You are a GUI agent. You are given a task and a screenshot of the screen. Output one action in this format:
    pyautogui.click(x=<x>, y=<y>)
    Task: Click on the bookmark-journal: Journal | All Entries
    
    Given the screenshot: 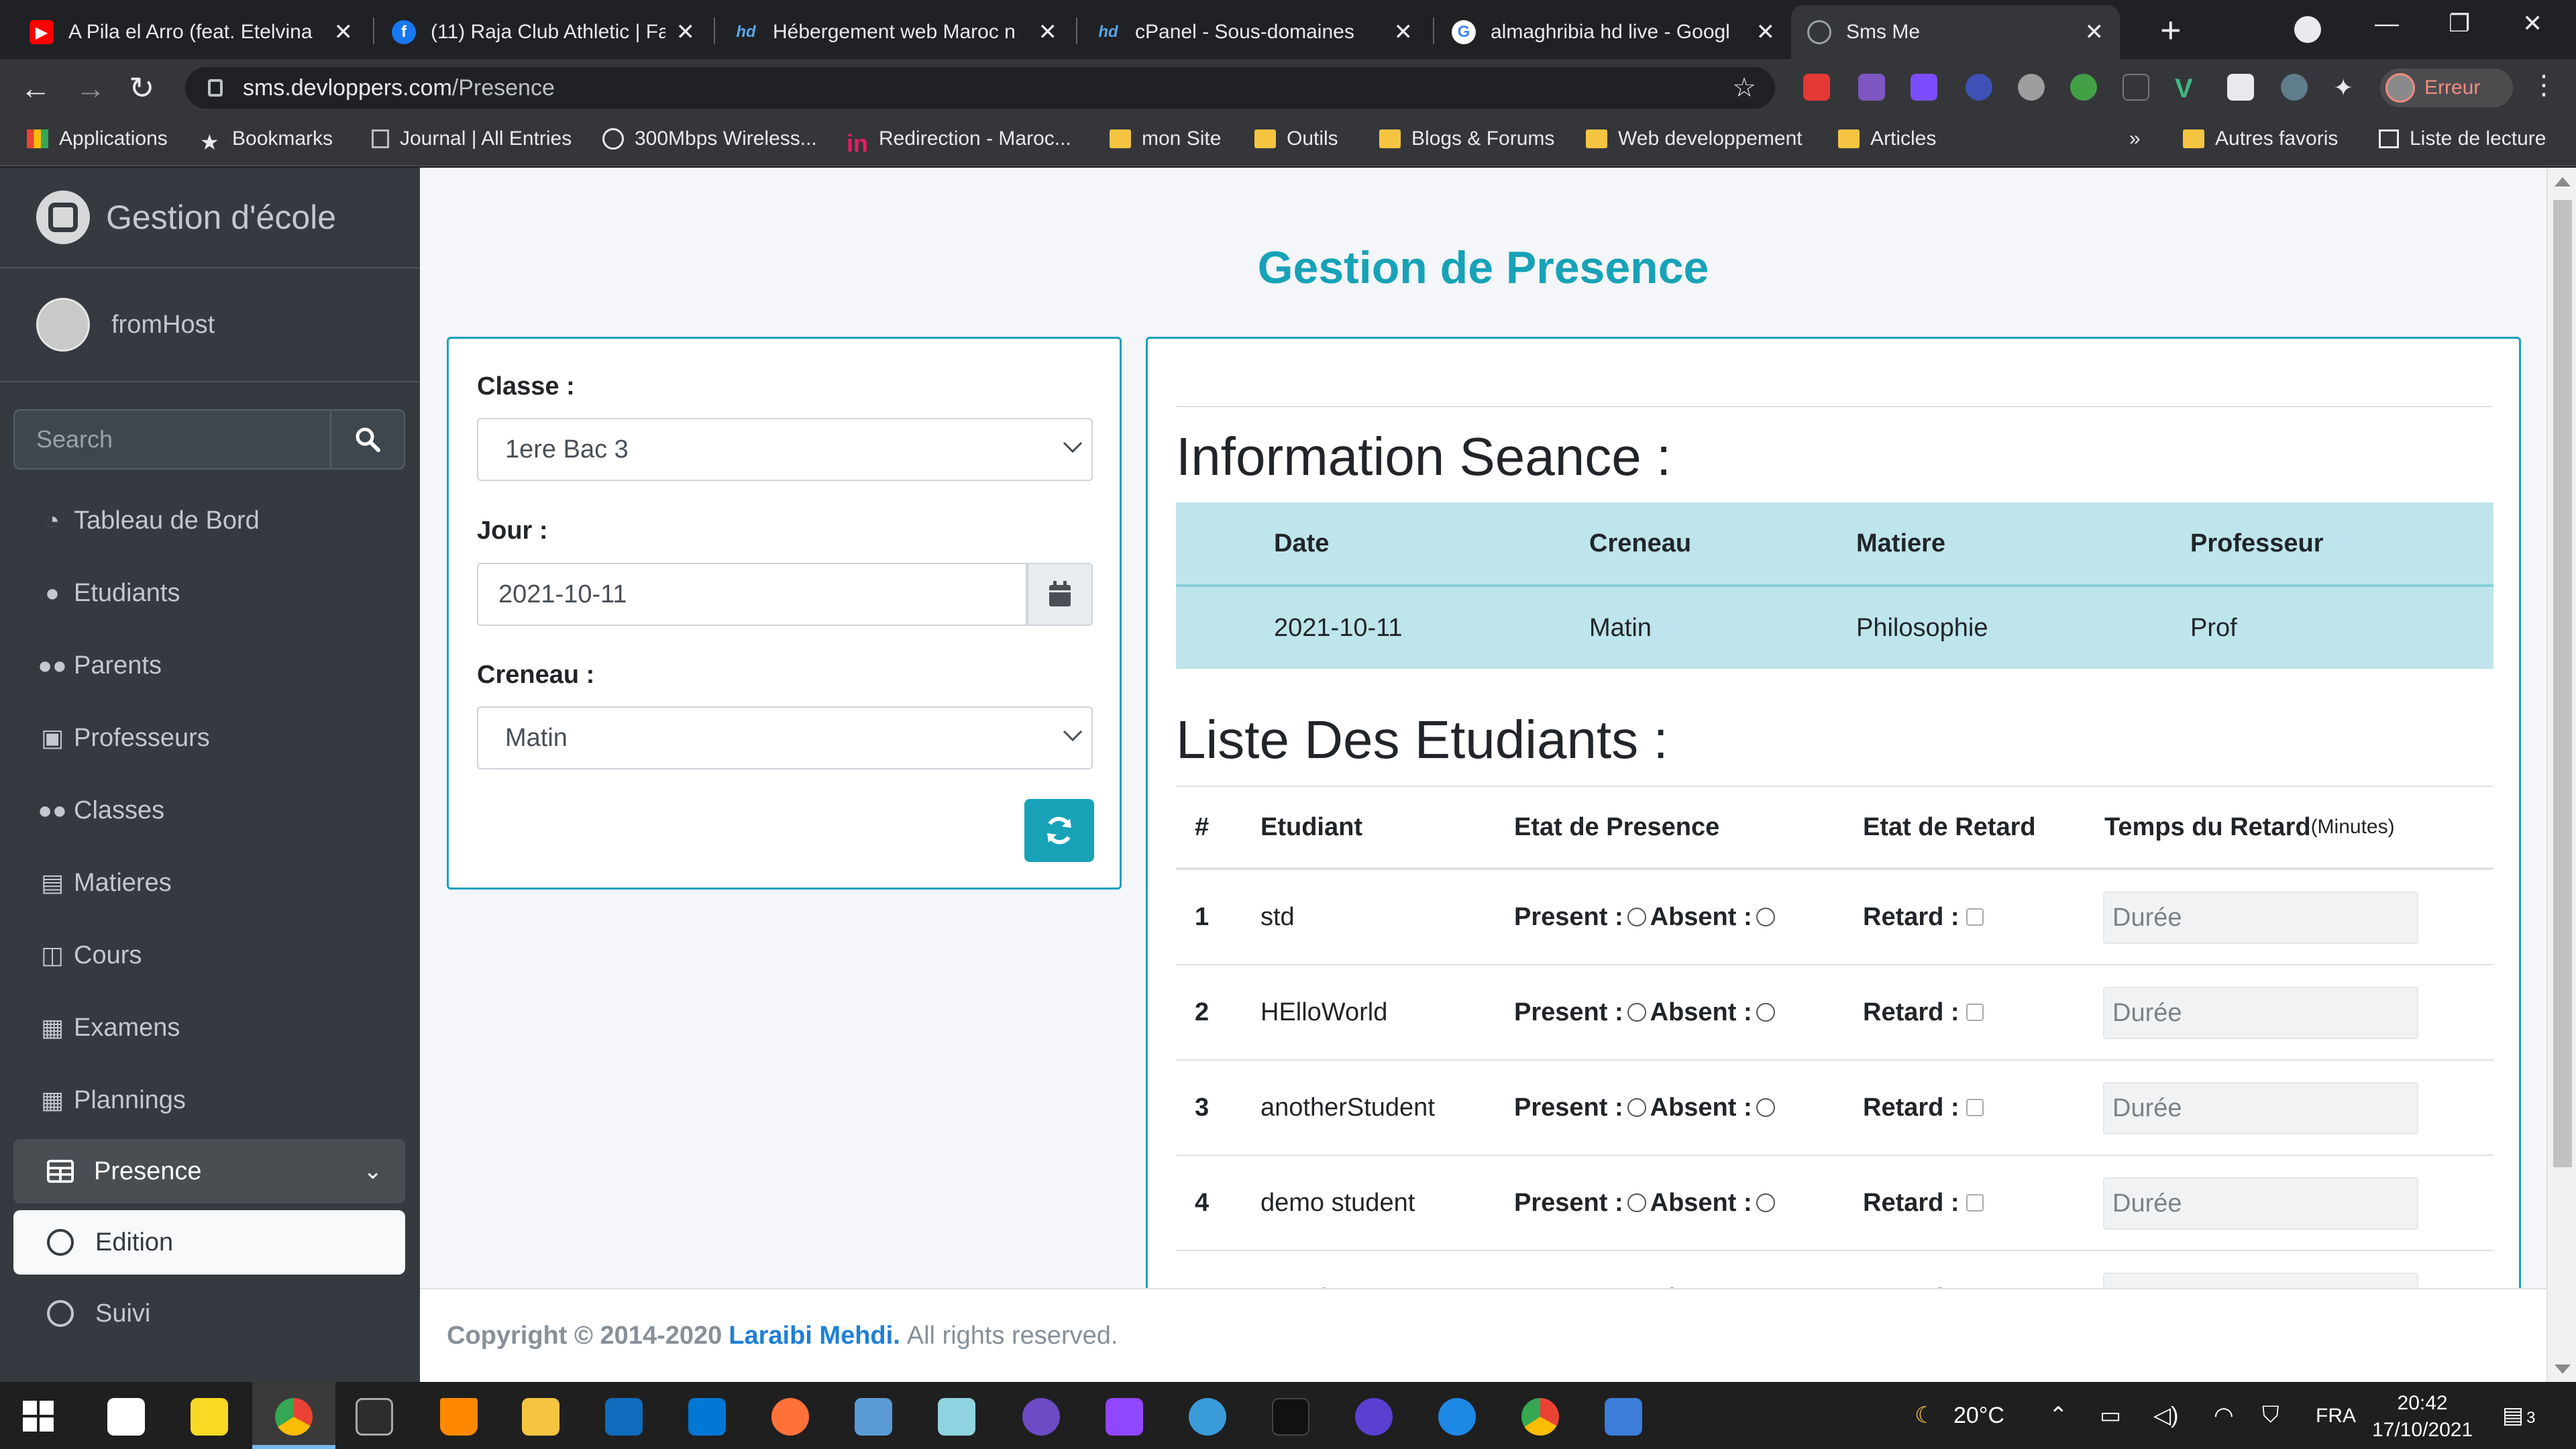 What is the action you would take?
    pyautogui.click(x=472, y=138)
    